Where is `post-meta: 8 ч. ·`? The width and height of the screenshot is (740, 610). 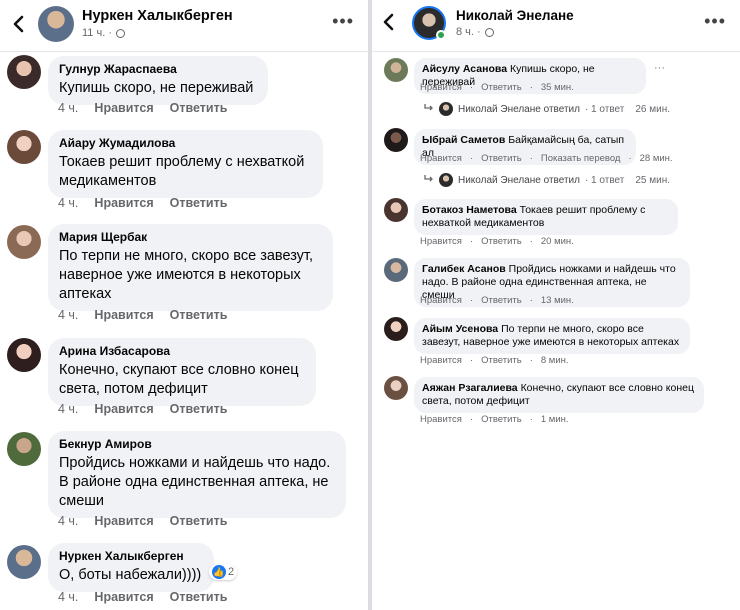
post-meta: 8 ч. · is located at coordinates (475, 32).